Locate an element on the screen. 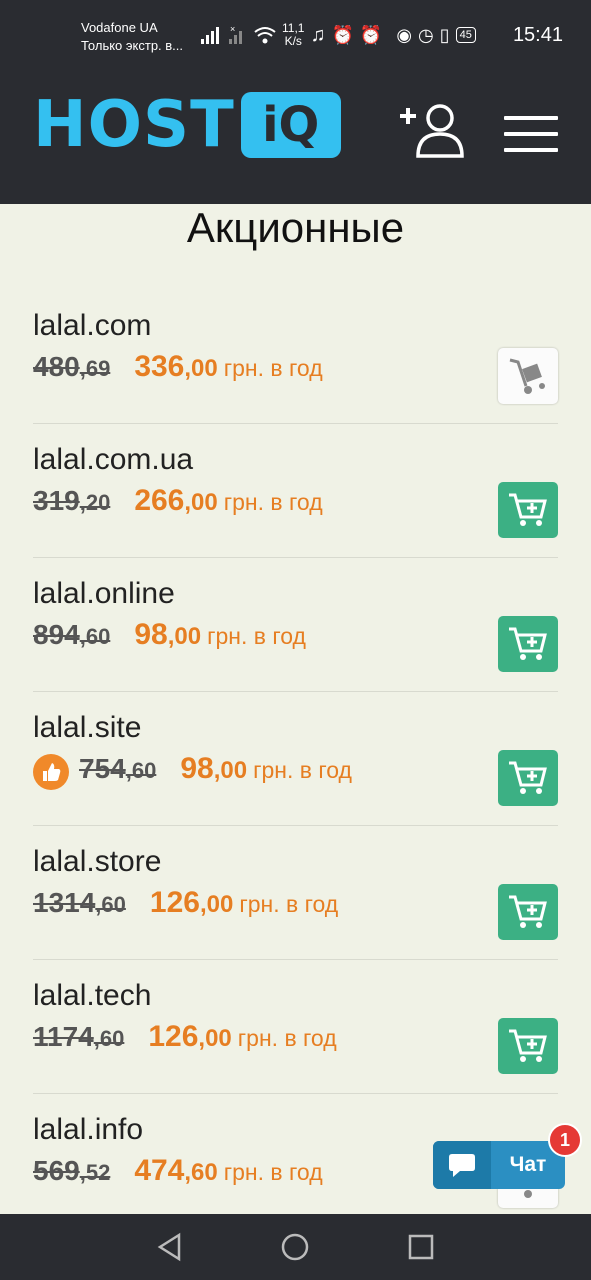  signal-icon is located at coordinates (210, 35).